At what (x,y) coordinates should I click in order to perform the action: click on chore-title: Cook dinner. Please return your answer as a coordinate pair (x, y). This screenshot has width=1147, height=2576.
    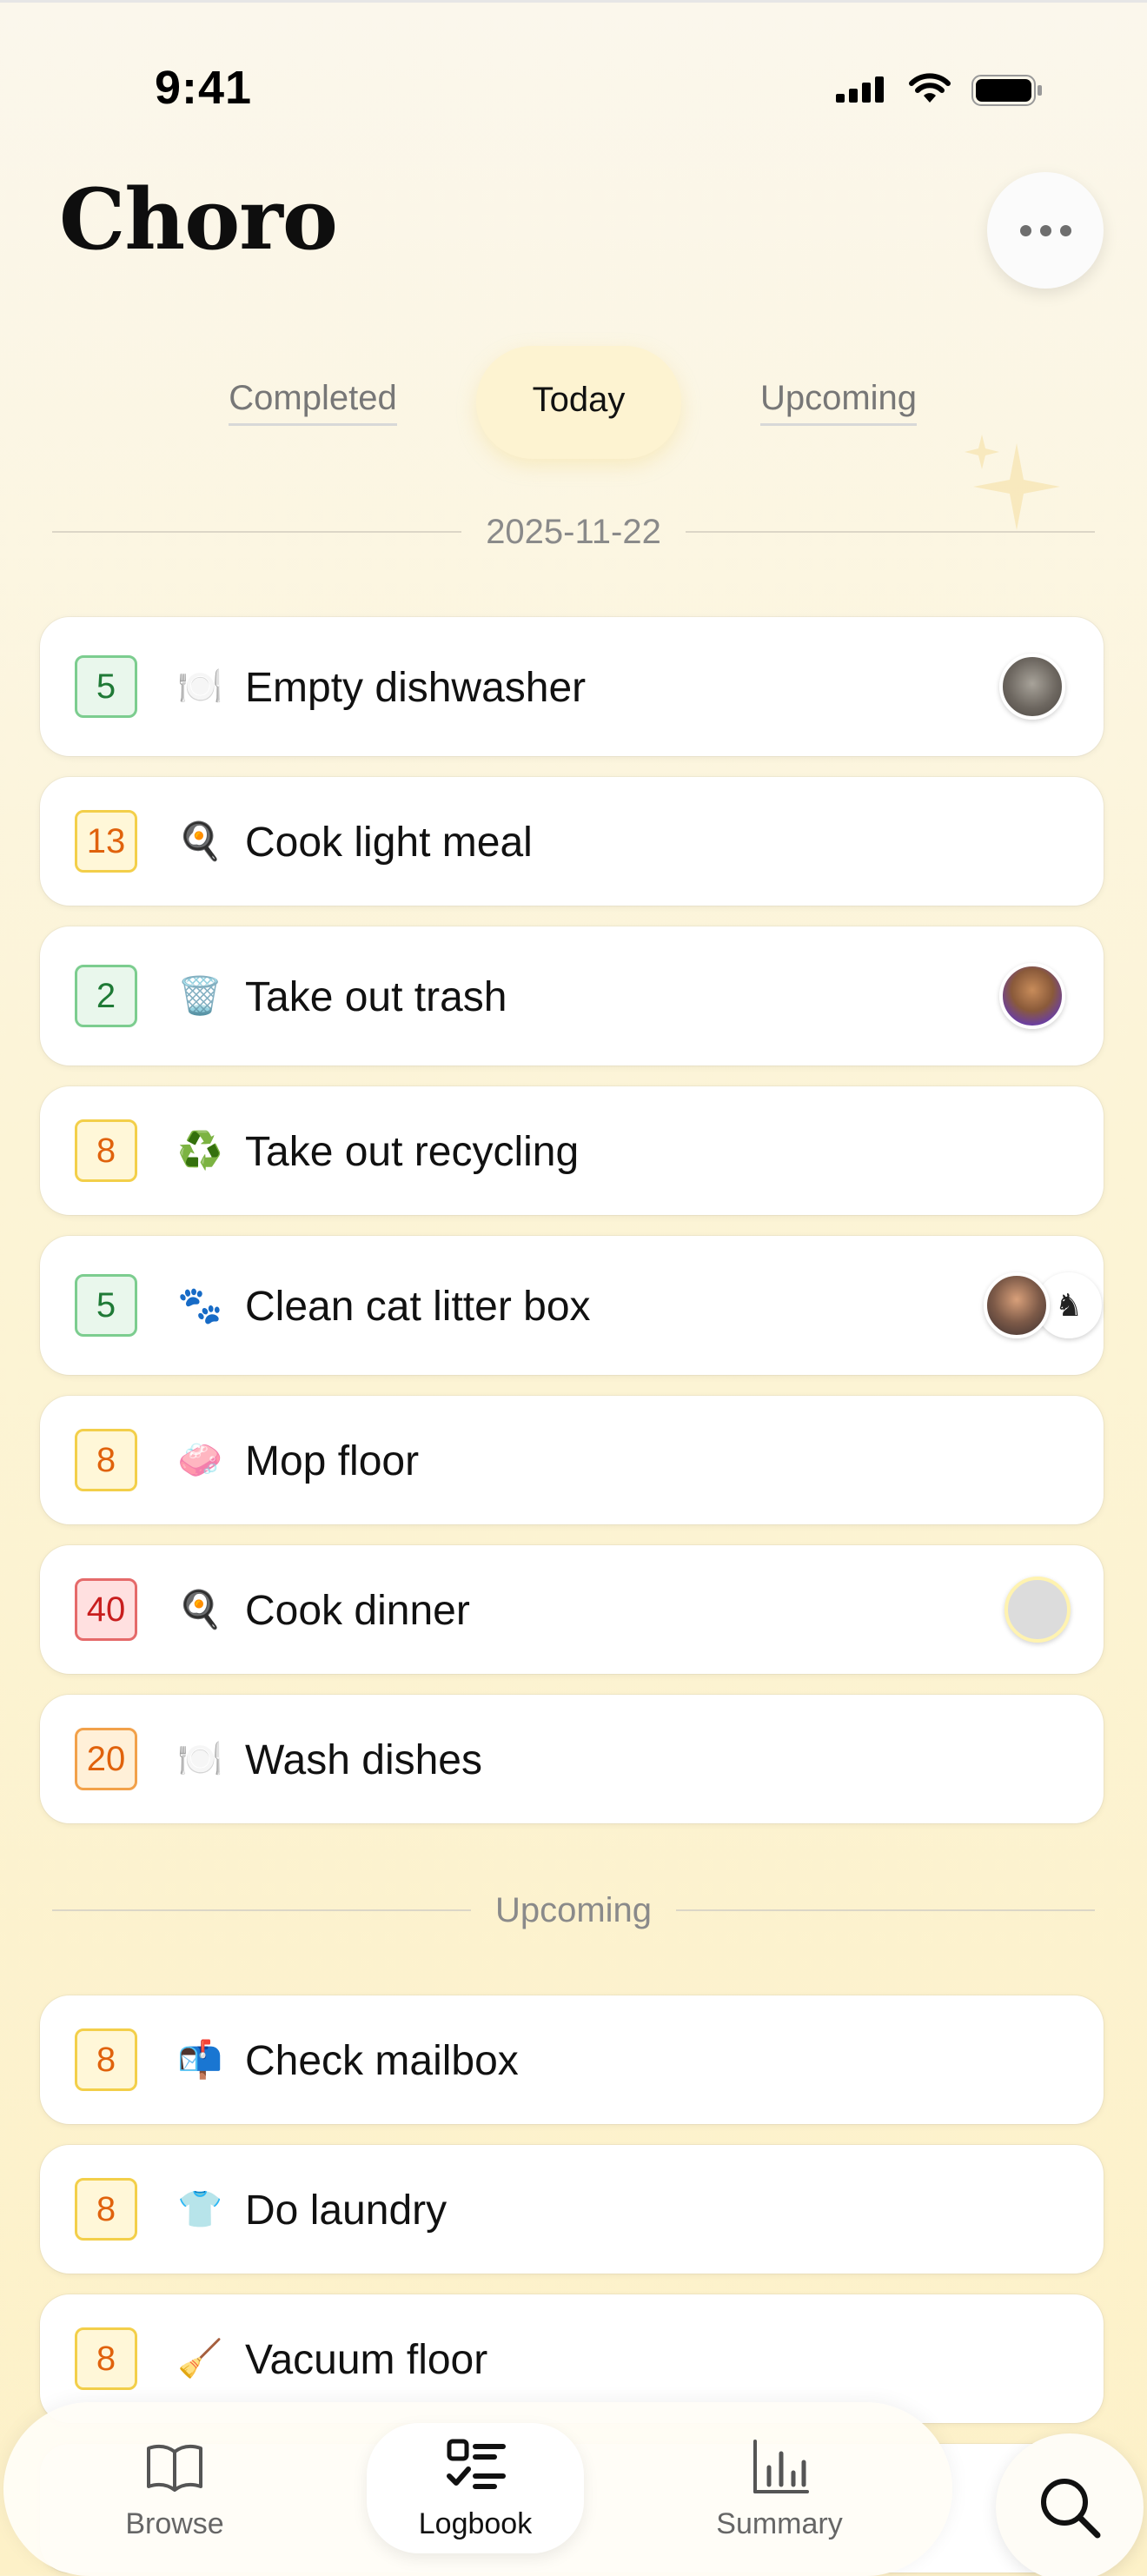
    Looking at the image, I should click on (357, 1611).